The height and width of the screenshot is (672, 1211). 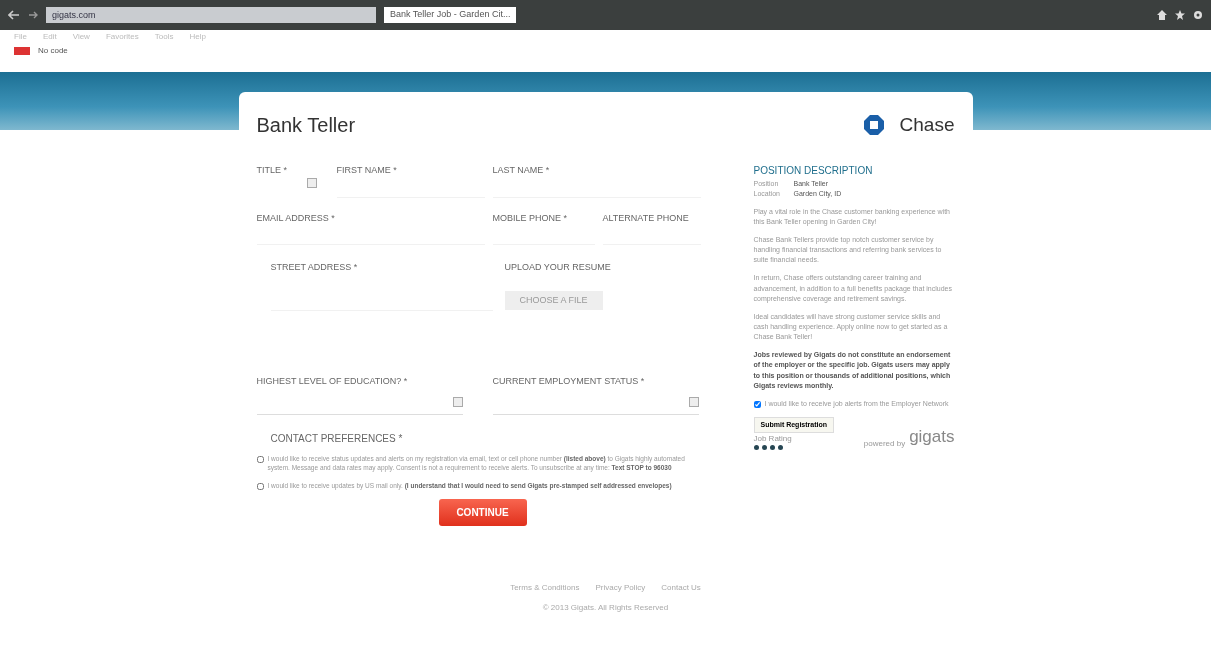 I want to click on field-label: FIRST NAME *, so click(x=367, y=170).